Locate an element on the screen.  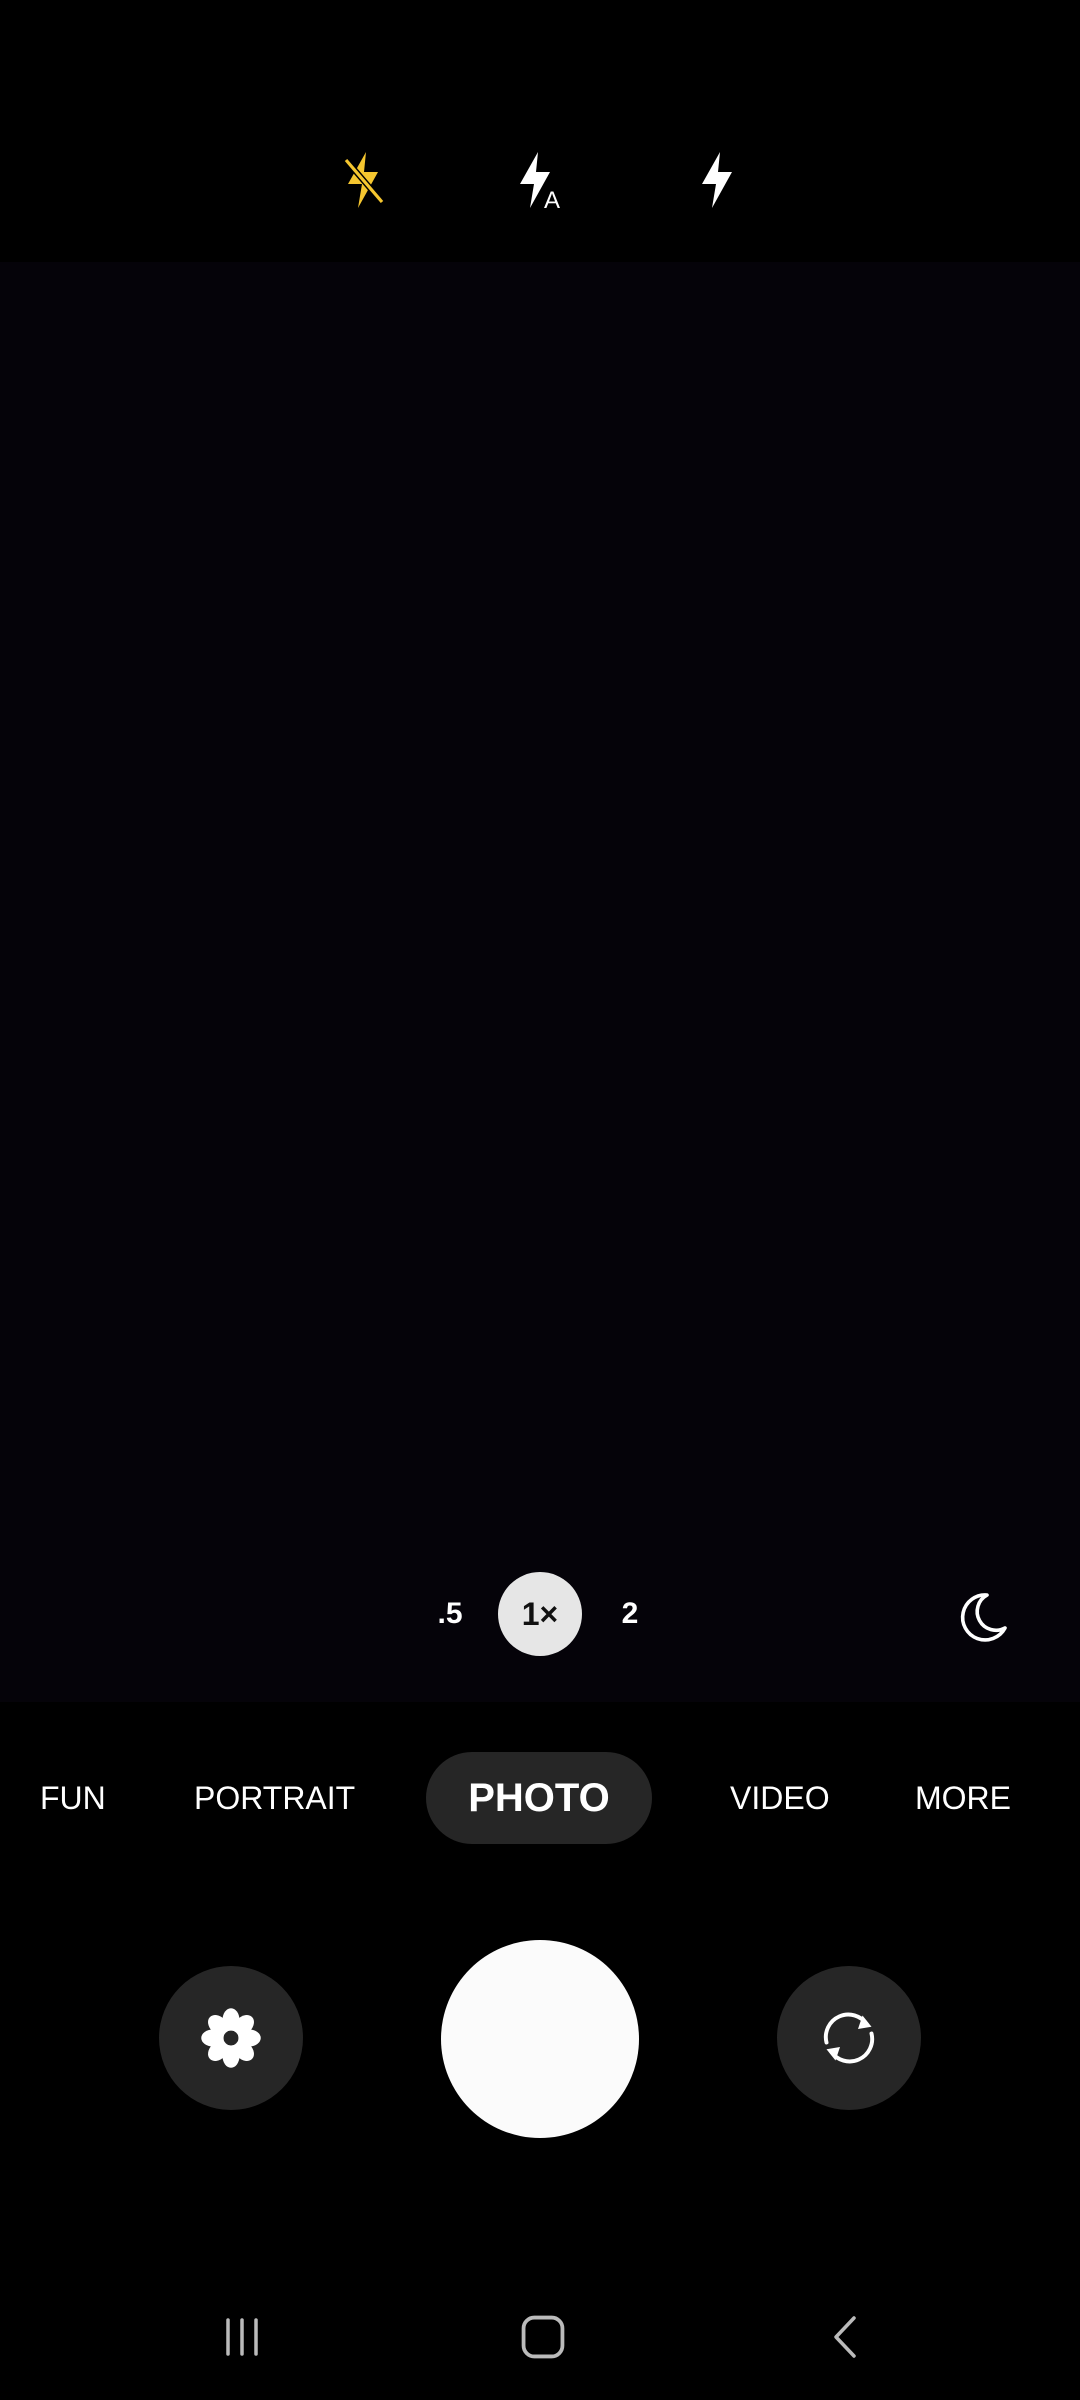
flash-auto-icon: A is located at coordinates (540, 182).